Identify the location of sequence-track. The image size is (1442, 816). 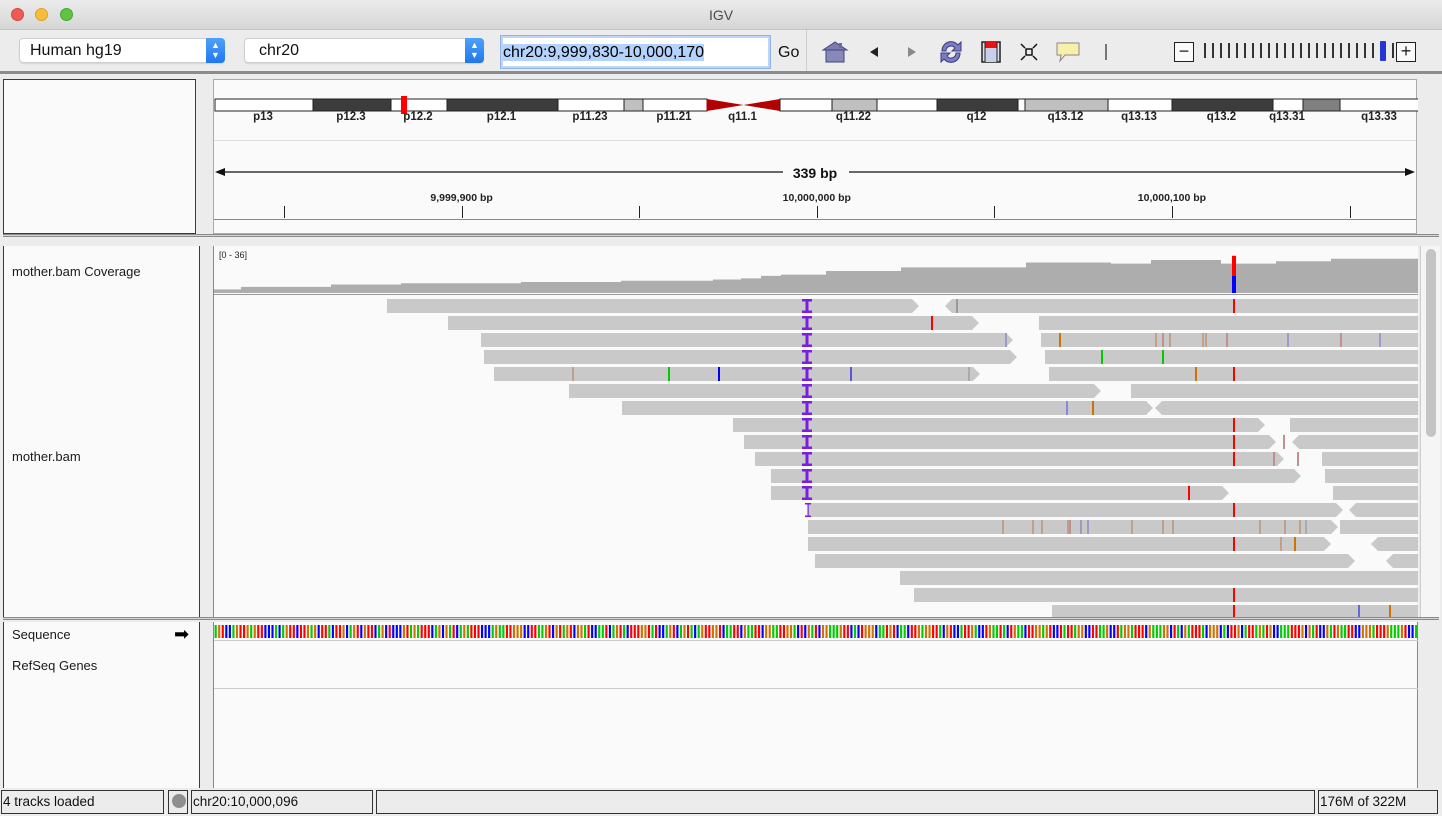
(816, 632).